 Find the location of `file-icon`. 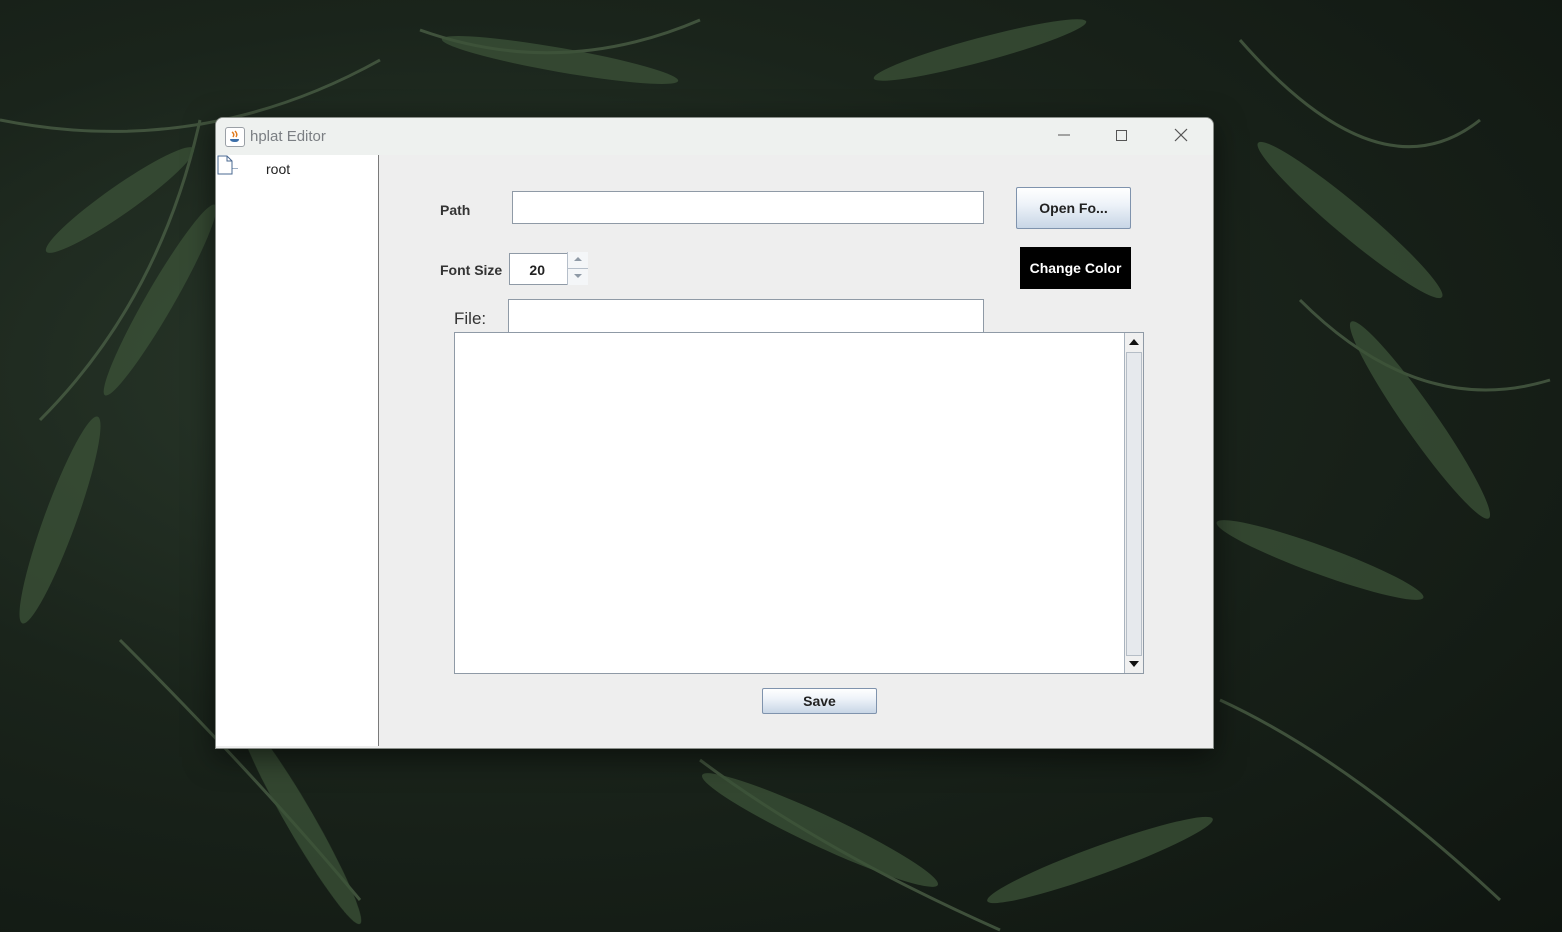

file-icon is located at coordinates (225, 165).